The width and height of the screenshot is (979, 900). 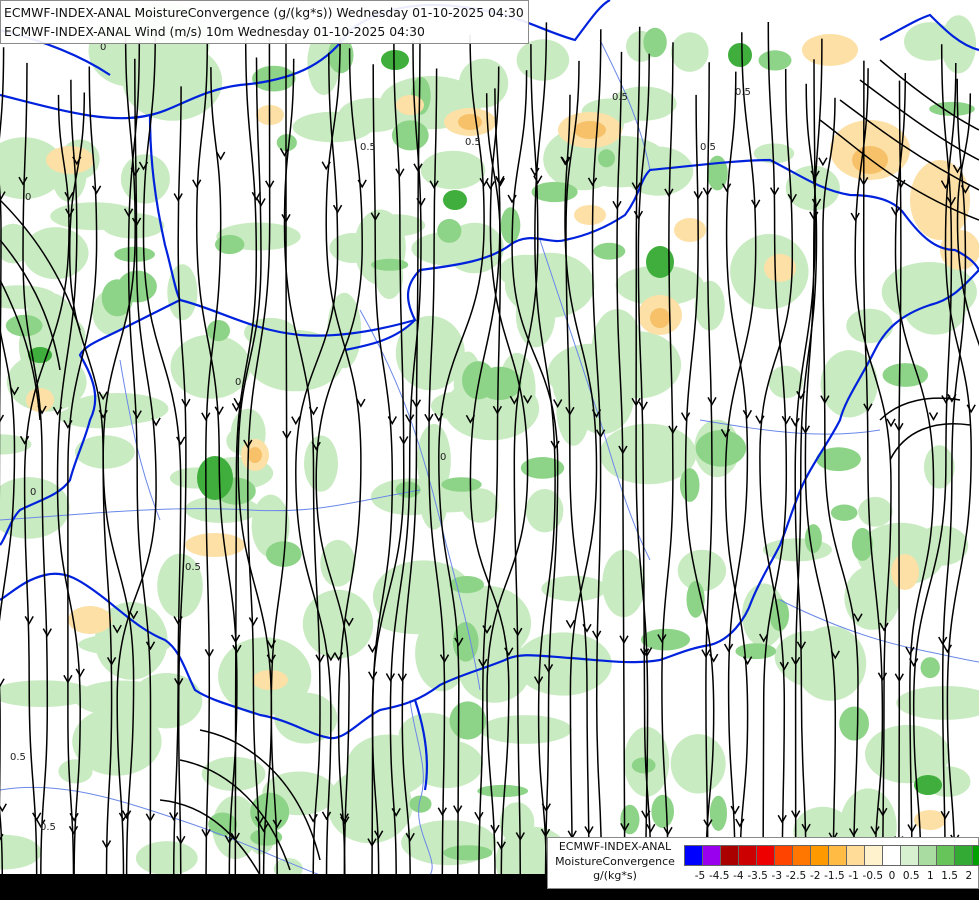 What do you see at coordinates (949, 876) in the screenshot?
I see `legend-tick-label: 1.5` at bounding box center [949, 876].